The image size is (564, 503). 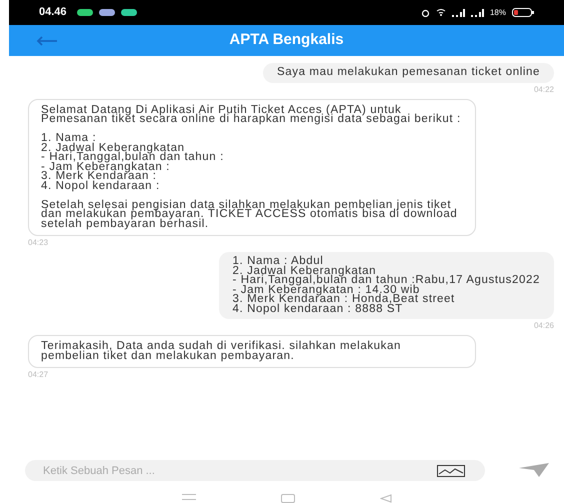 What do you see at coordinates (386, 285) in the screenshot?
I see `message-bubble: 1. Nama : Abdul 2. Jadwal Keberangkatan - Hari,Tanggal,bulan dan tahun :Rabu,17 Agustus2022 - Jam Keberangkatan : 14.30 wib 3. Merk Kendaraan : Honda,Beat street 4. Nopol kendaraan : 8888 ST` at bounding box center [386, 285].